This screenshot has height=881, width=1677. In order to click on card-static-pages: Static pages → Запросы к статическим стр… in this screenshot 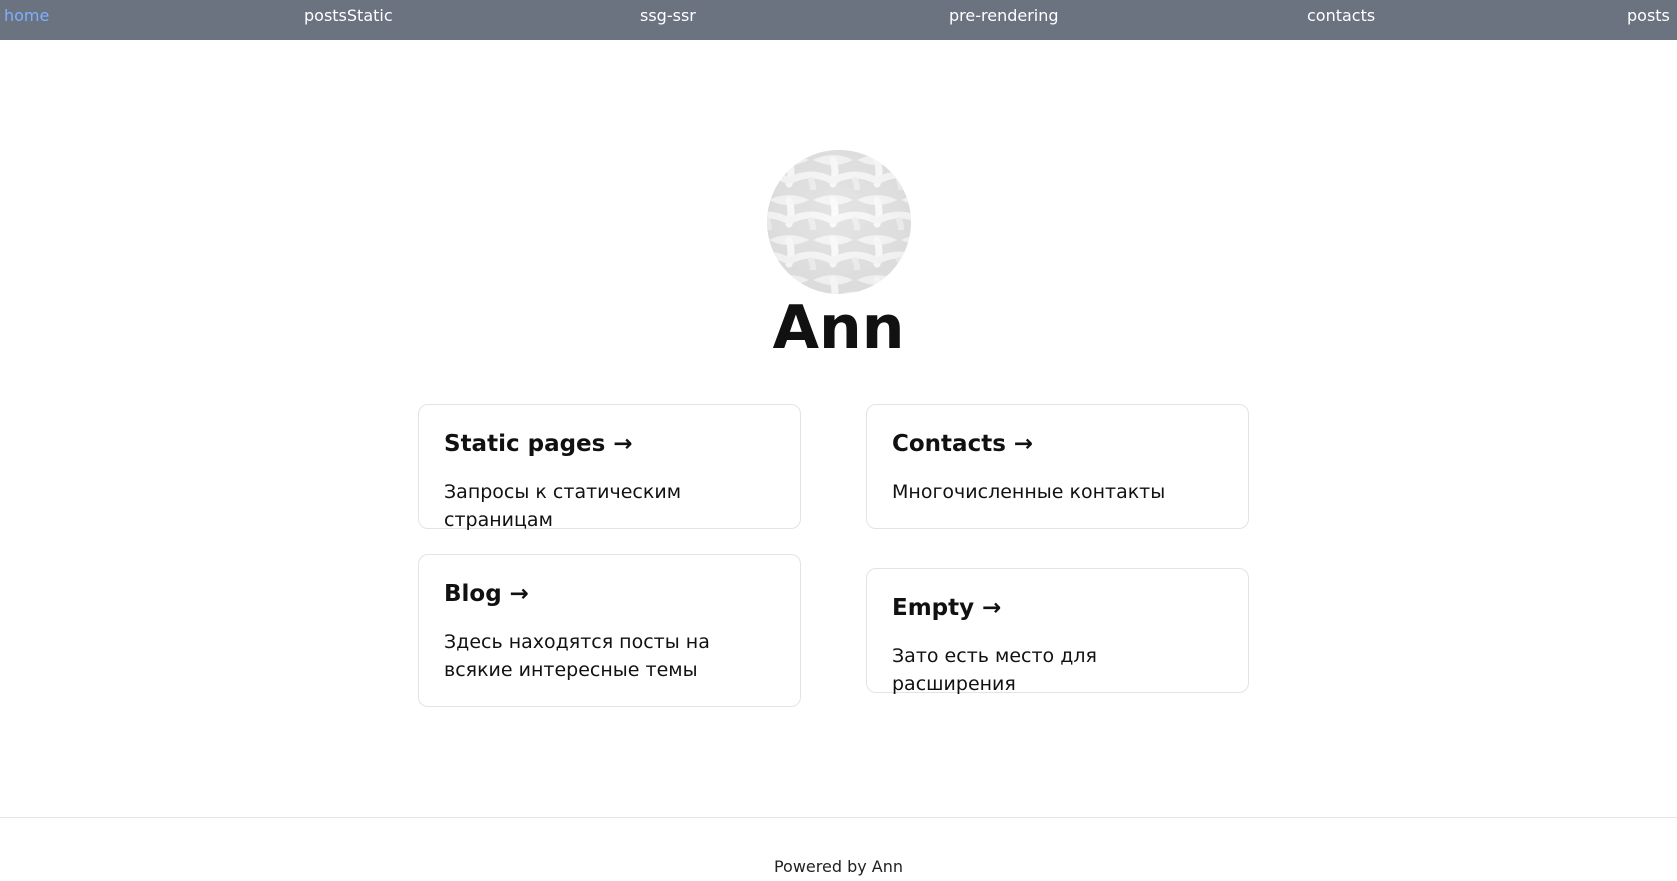, I will do `click(609, 467)`.